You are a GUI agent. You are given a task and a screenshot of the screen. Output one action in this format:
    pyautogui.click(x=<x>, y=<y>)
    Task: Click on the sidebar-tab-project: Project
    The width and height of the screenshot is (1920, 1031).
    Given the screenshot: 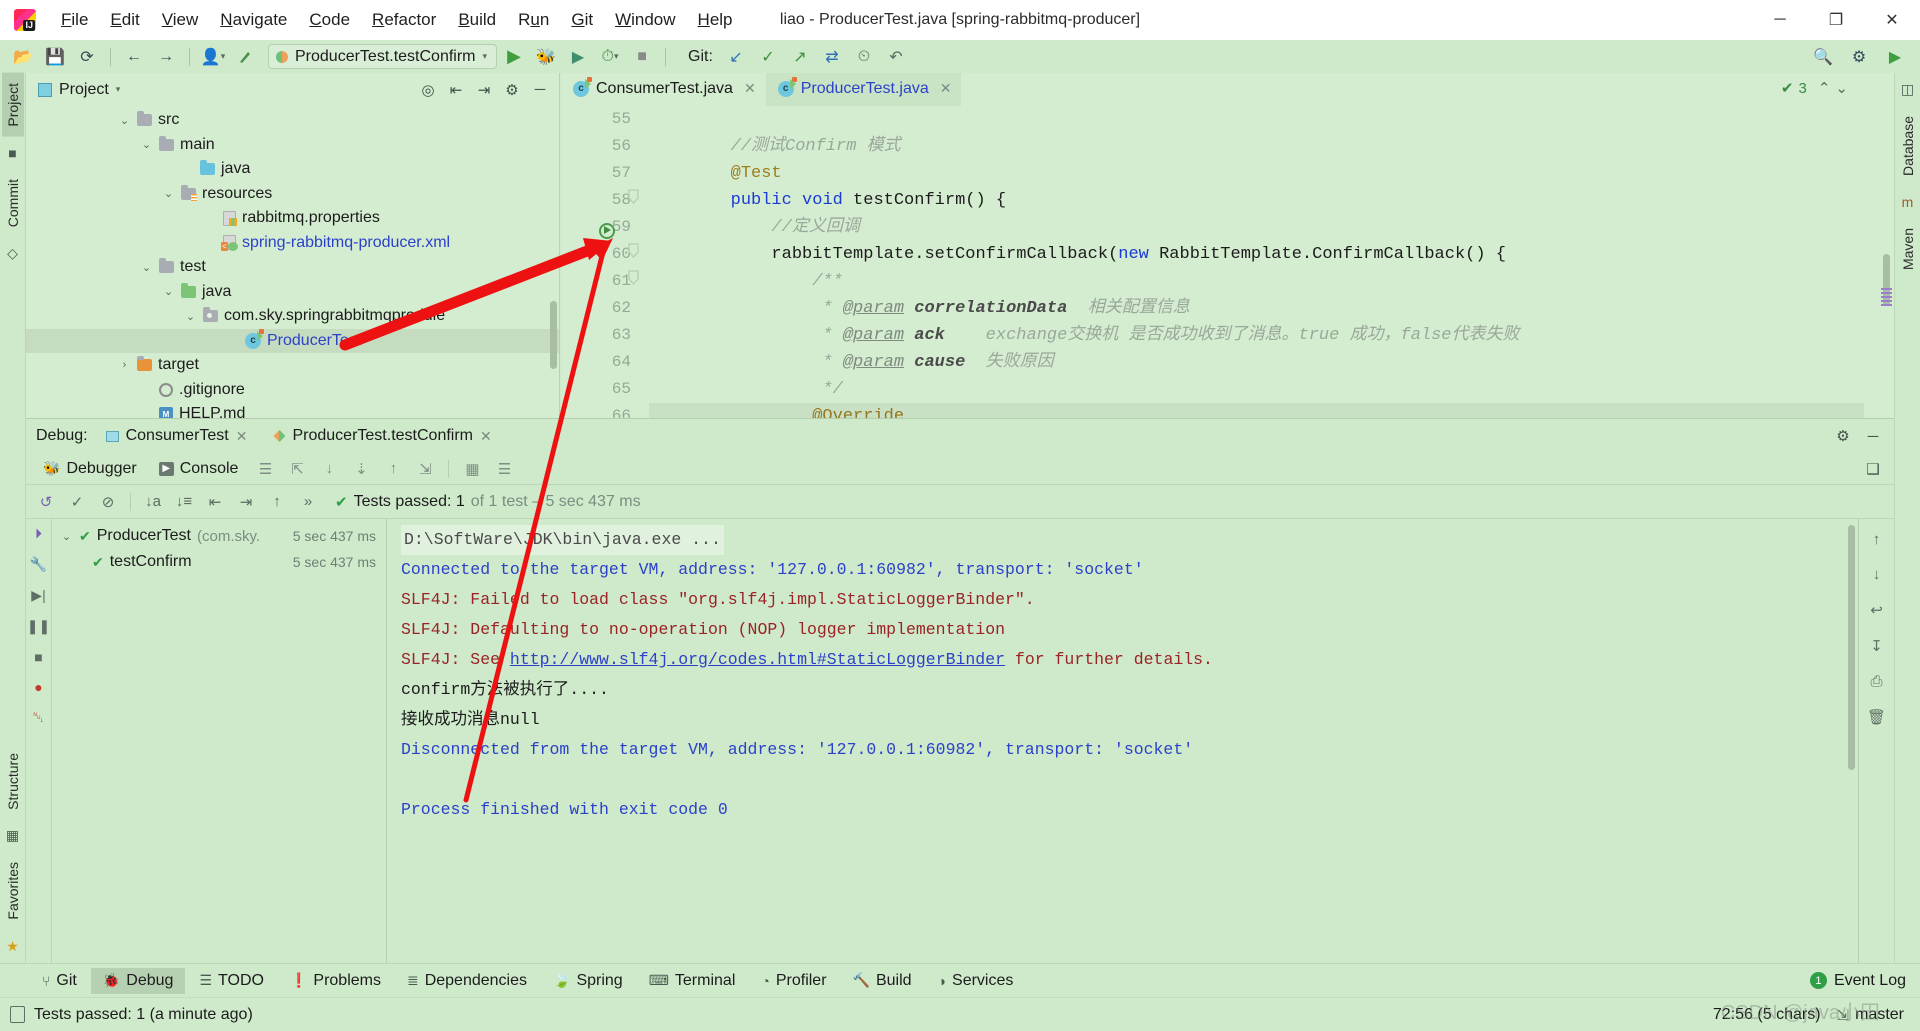 What is the action you would take?
    pyautogui.click(x=12, y=105)
    